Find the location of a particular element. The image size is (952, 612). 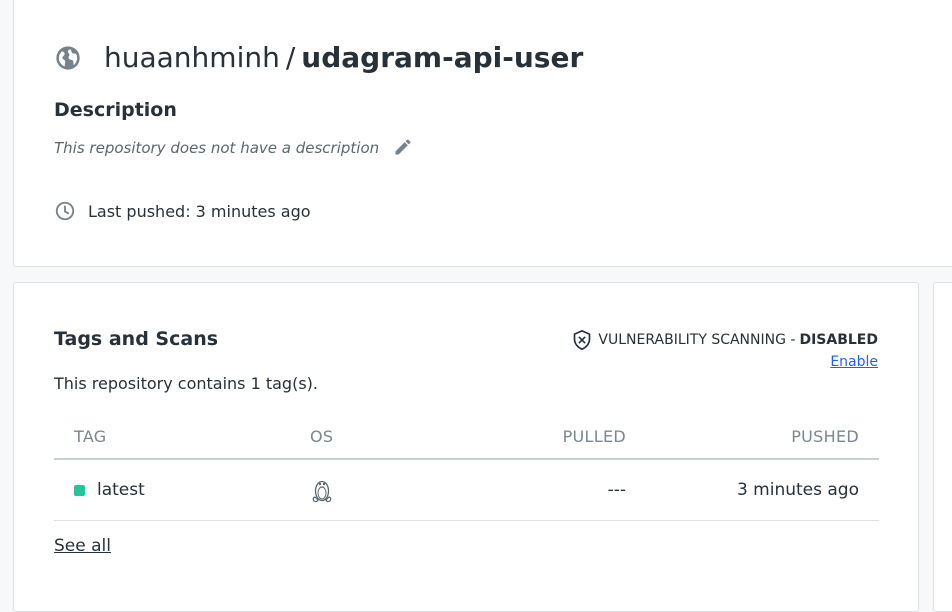

repository-title: huaanhminh / udagram-api-user is located at coordinates (318, 57).